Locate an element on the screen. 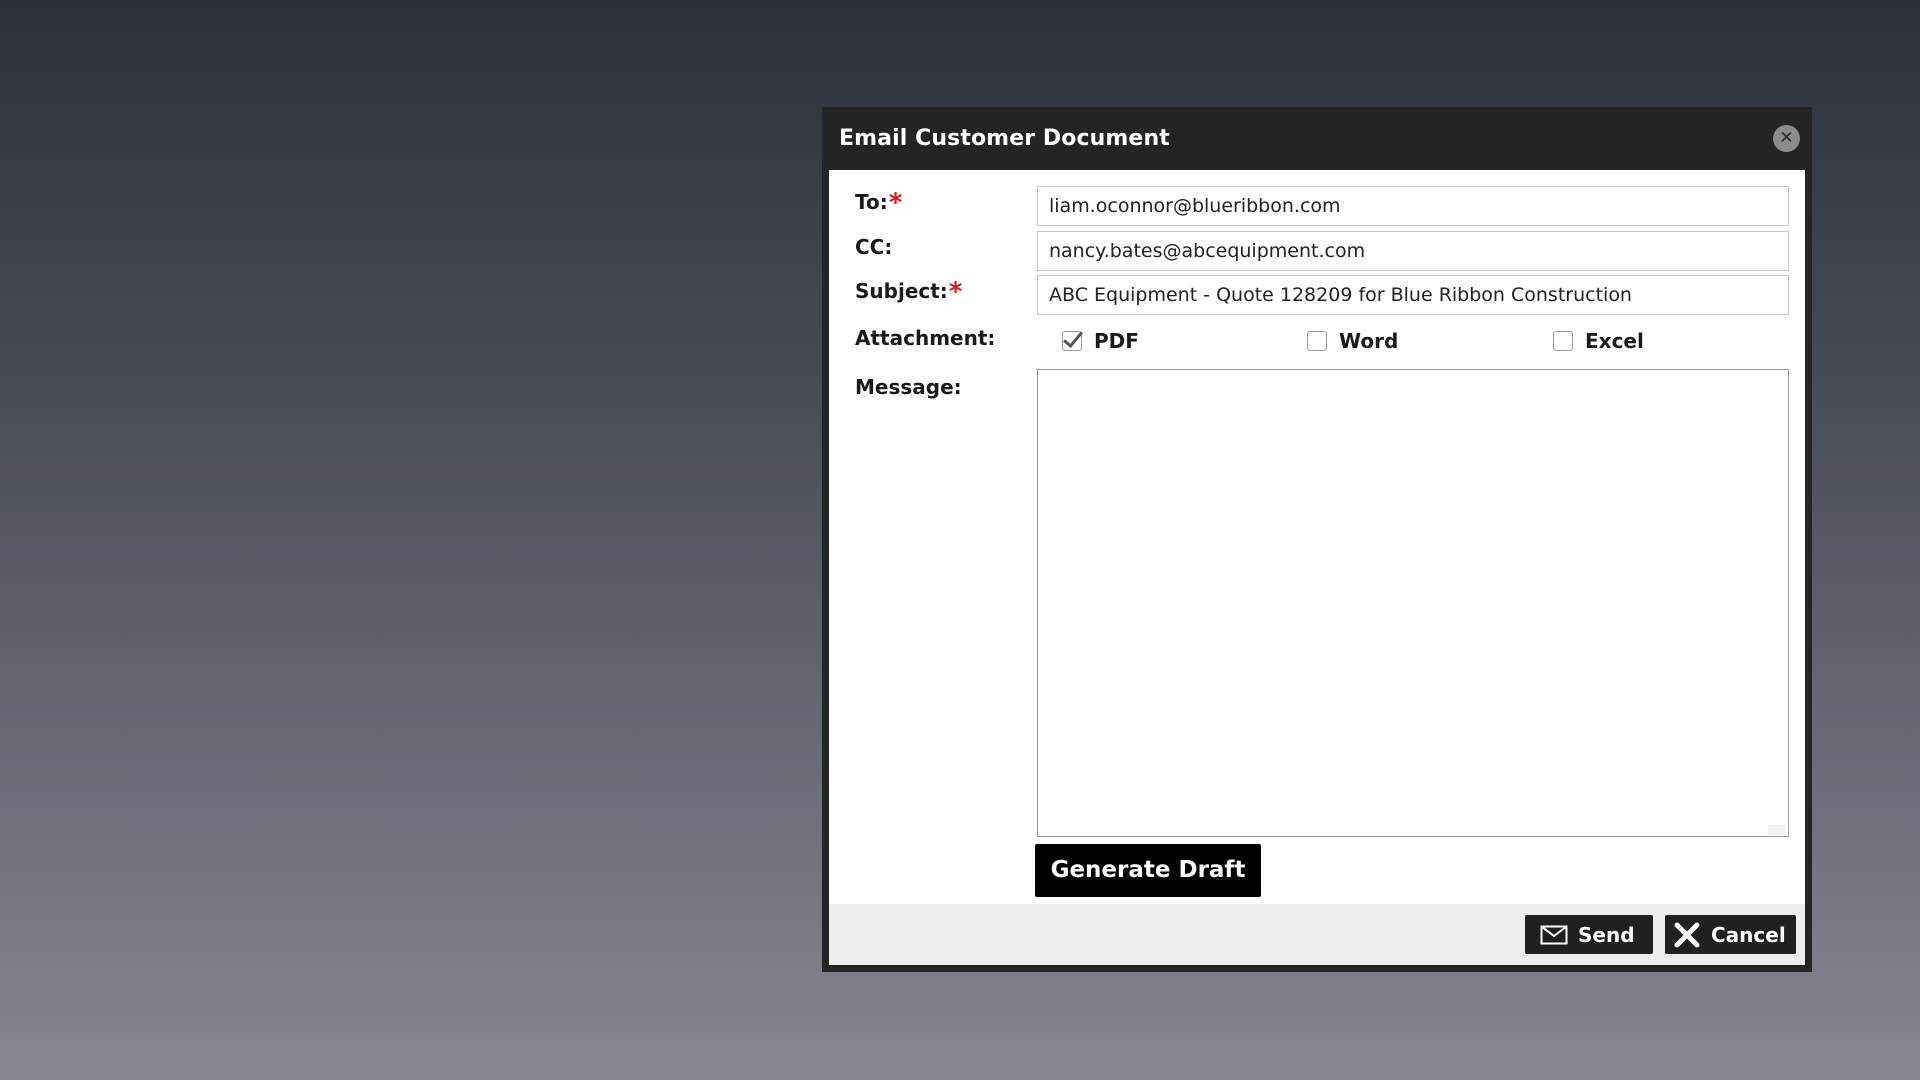 The height and width of the screenshot is (1080, 1920). generate-draft-button: Generate Draft is located at coordinates (1148, 870).